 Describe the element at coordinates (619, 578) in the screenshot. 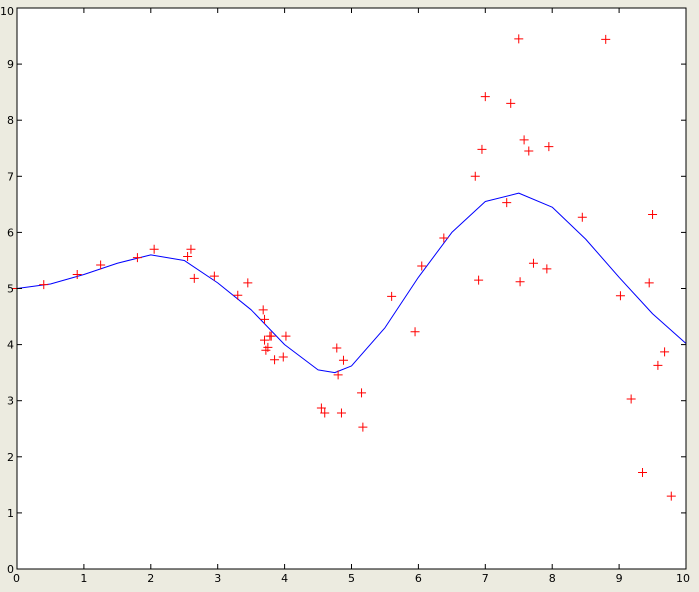

I see `x-tick-label: 9` at that location.